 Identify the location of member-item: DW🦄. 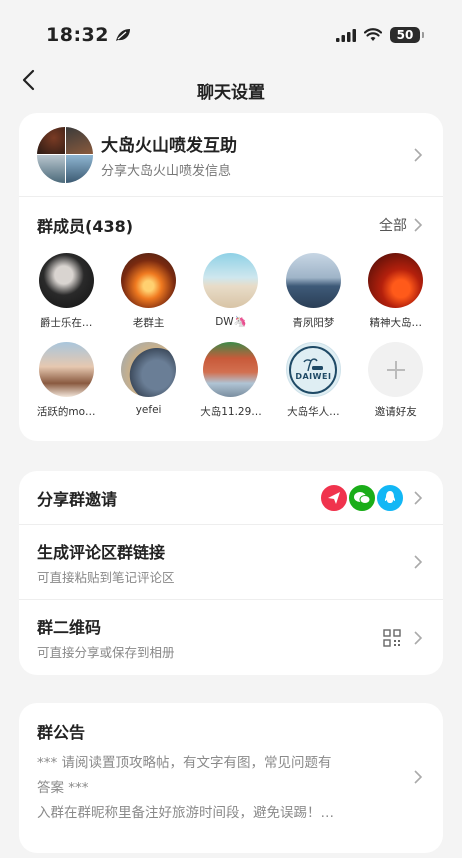
(231, 291).